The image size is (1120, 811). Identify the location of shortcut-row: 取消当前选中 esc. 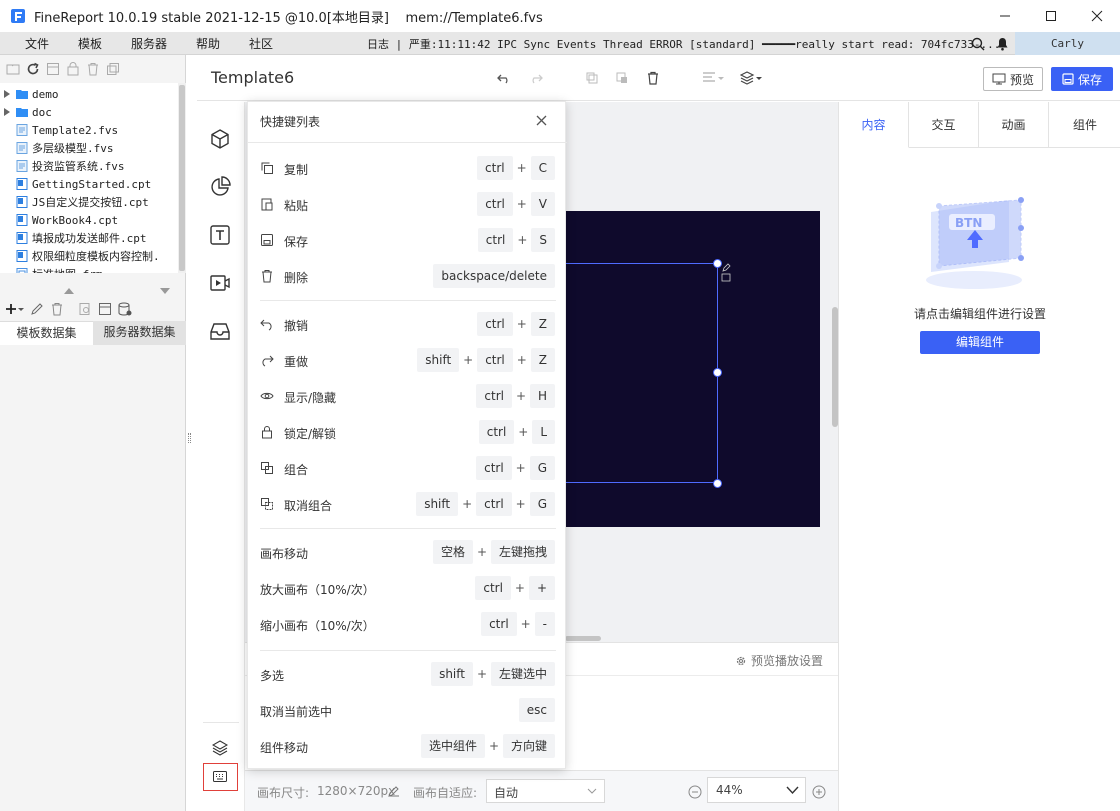
(407, 710).